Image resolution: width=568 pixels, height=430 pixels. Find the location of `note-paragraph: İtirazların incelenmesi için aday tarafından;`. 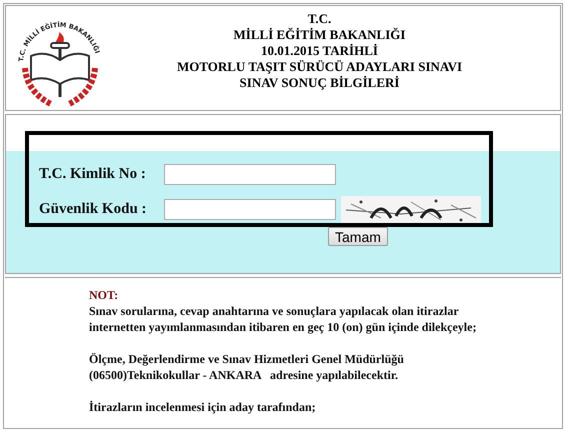

note-paragraph: İtirazların incelenmesi için aday tarafından; is located at coordinates (203, 407).